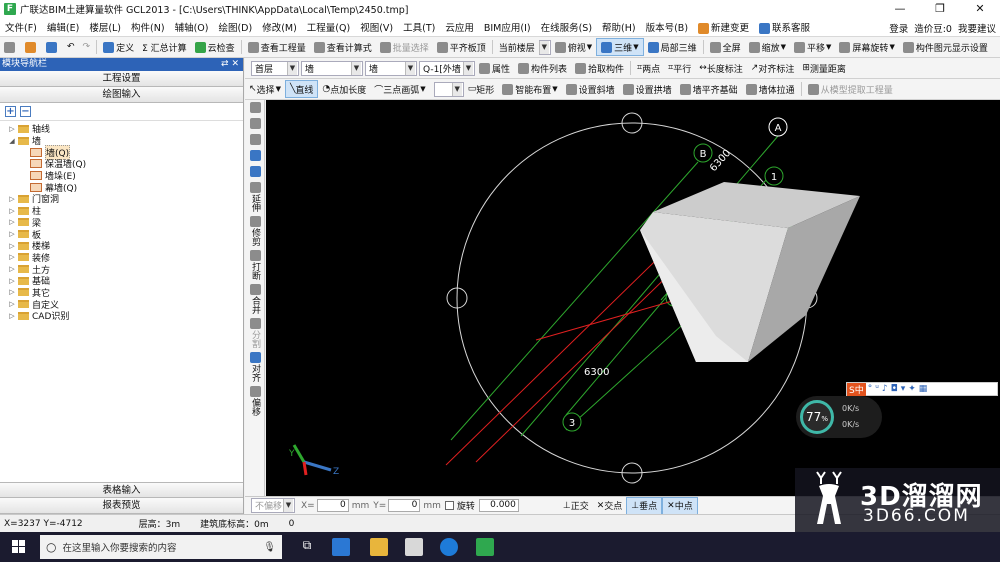  What do you see at coordinates (461, 47) in the screenshot?
I see `align-slab-top-button: 平齐板顶` at bounding box center [461, 47].